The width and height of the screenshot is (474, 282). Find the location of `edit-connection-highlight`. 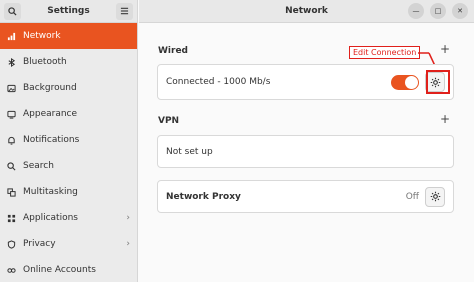

edit-connection-highlight is located at coordinates (438, 82).